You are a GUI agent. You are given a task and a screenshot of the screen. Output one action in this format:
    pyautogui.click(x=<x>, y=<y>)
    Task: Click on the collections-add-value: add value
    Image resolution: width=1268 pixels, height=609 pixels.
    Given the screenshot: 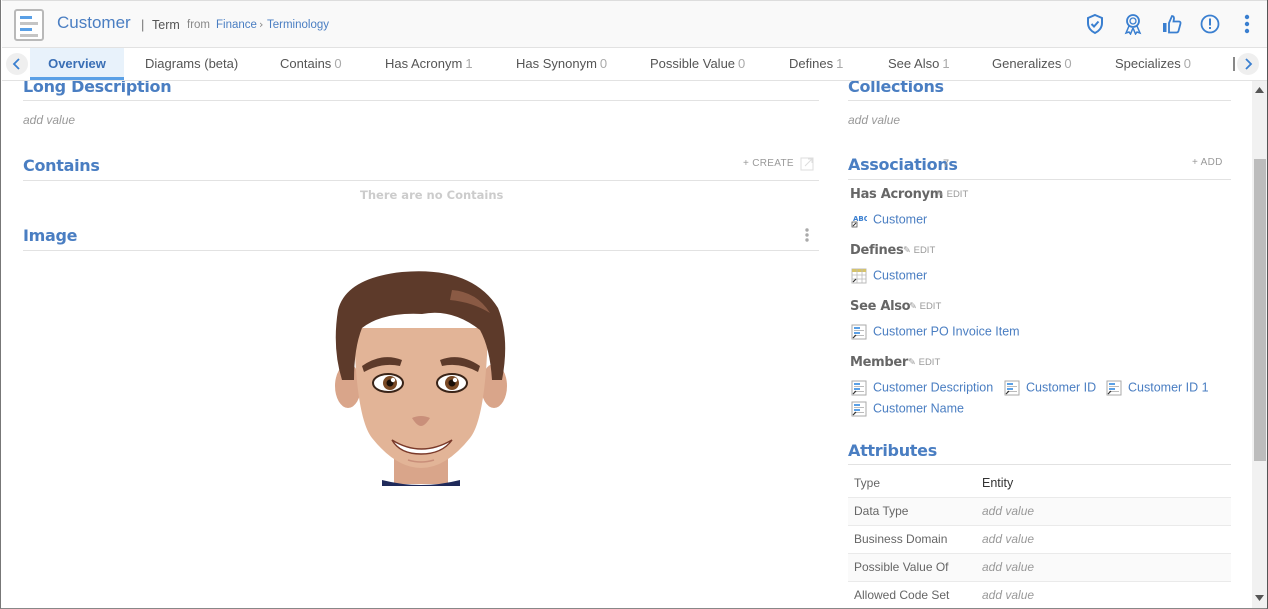 What is the action you would take?
    pyautogui.click(x=874, y=120)
    